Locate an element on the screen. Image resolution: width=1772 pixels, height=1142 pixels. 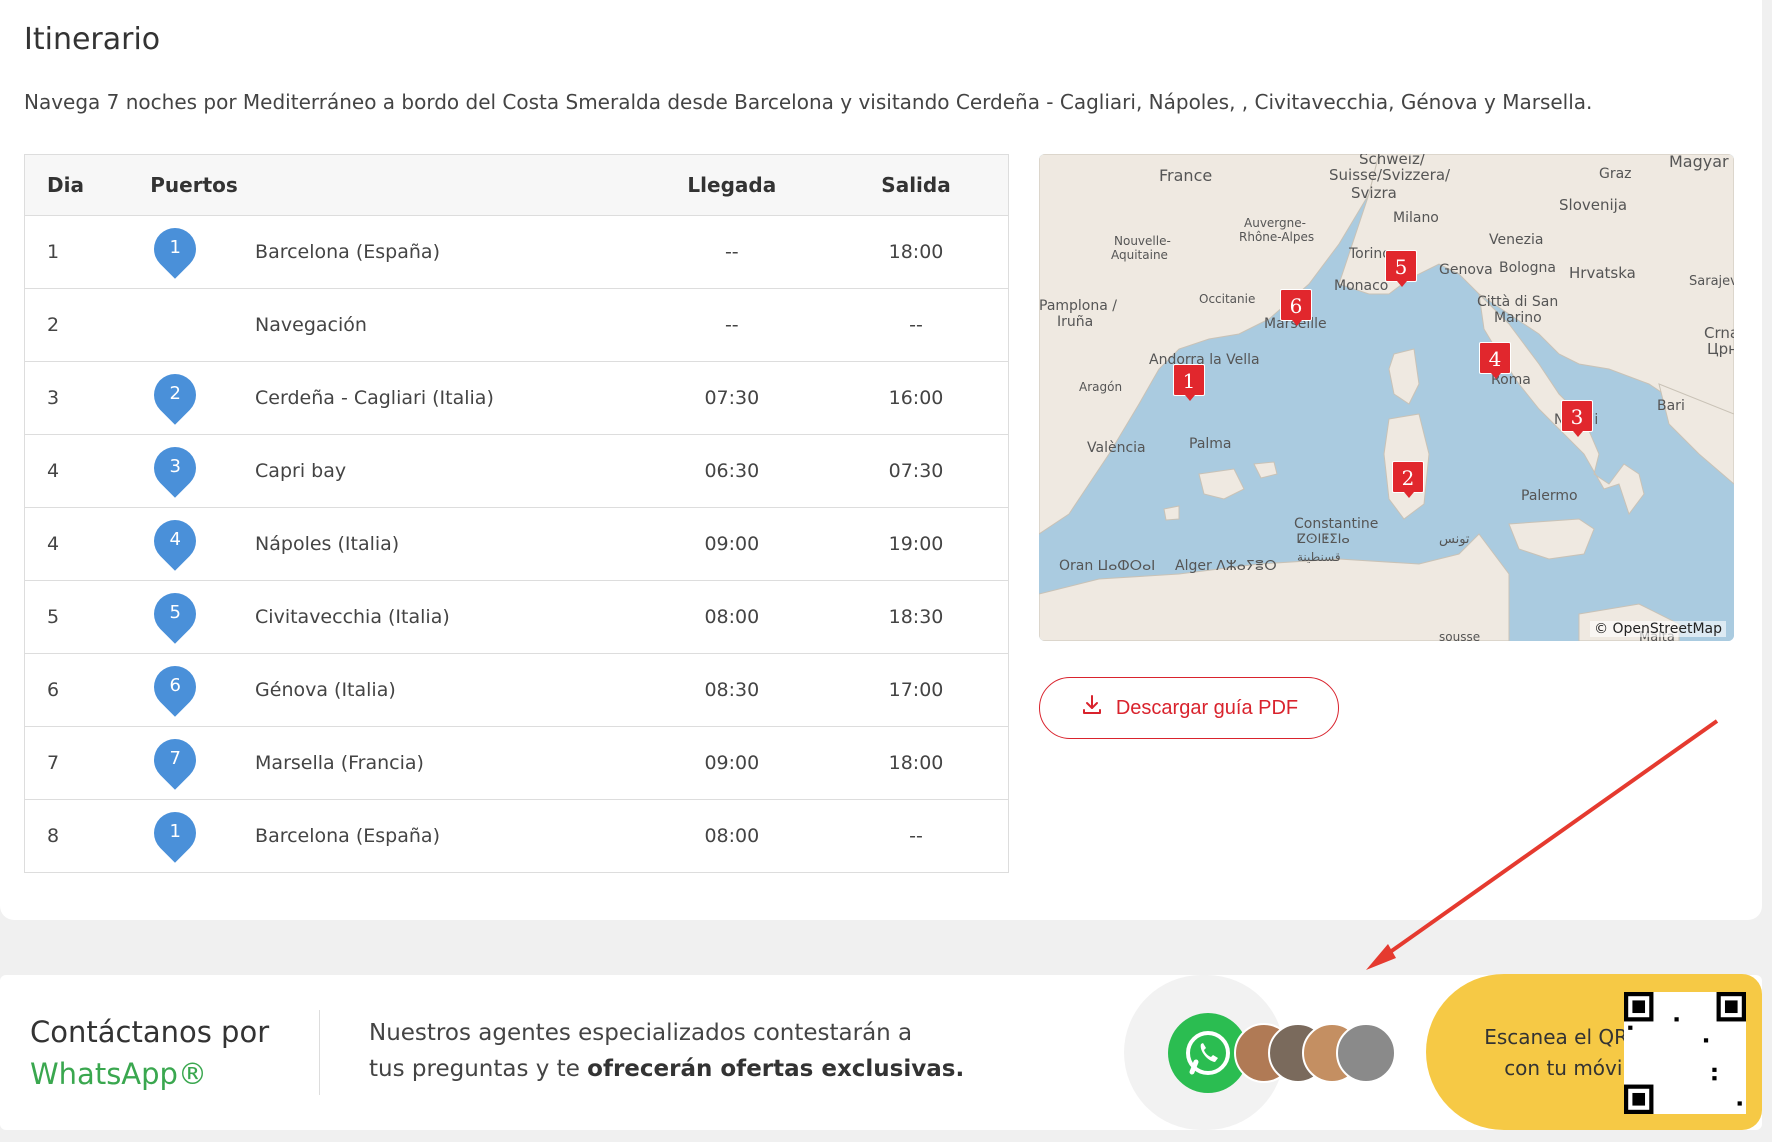
map-label: Suisse/Svizzera/ is located at coordinates (1390, 175).